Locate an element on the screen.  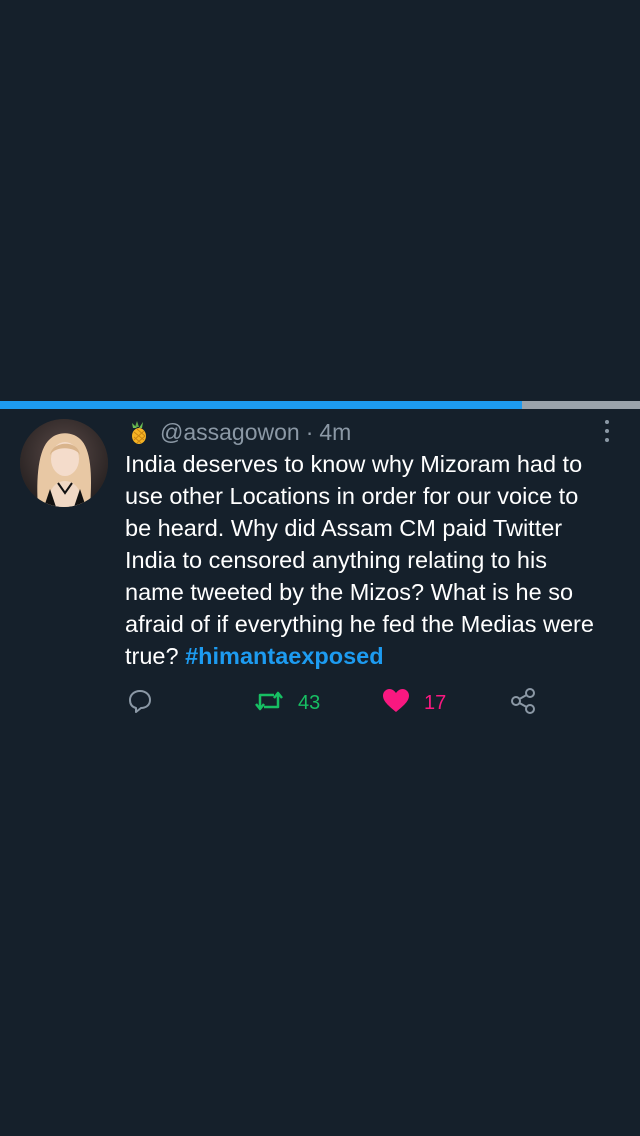
hashtag-link: #himantaexposed is located at coordinates (284, 656).